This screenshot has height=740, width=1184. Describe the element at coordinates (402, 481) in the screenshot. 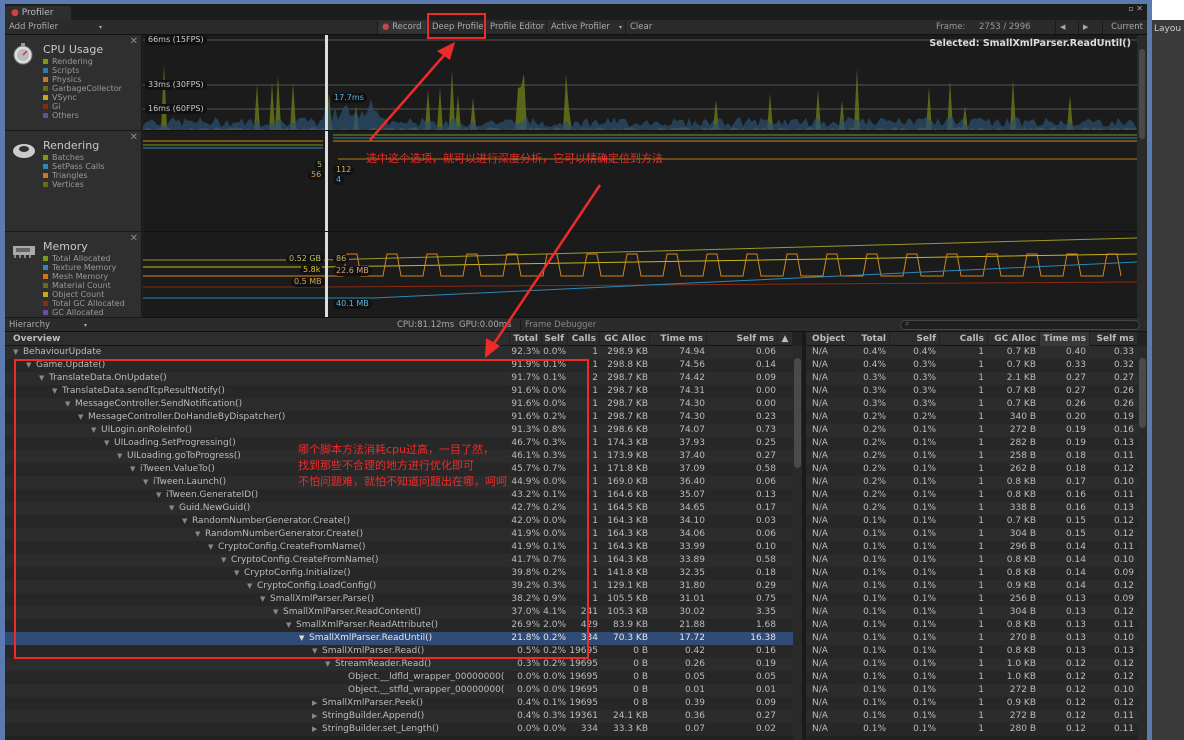

I see `hierarchy-annotation-line: 不怕问题难，就怕不知道问题出在哪，呵呵` at that location.